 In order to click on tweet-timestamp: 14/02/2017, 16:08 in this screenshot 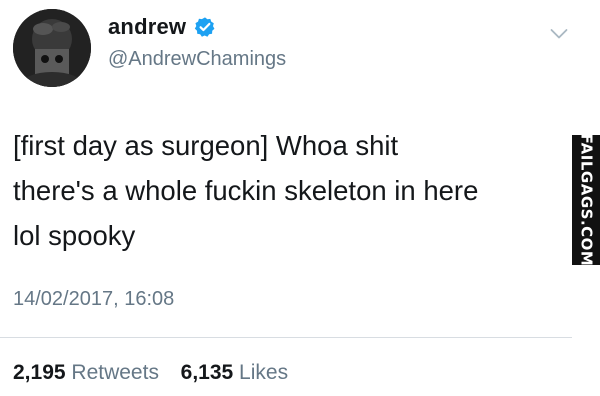, I will do `click(93, 299)`.